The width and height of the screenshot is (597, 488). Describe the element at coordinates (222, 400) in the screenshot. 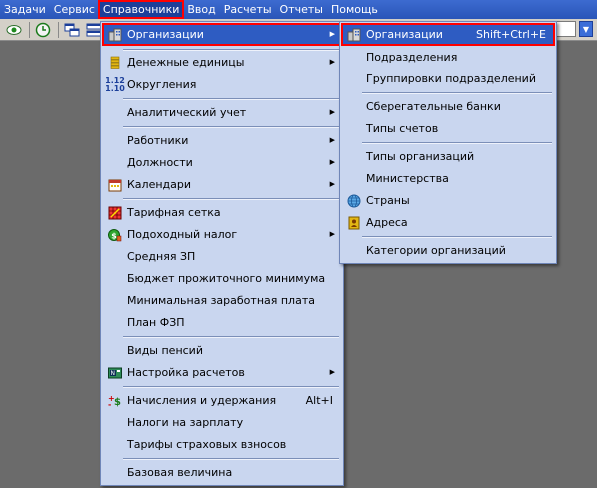

I see `menu-item-accruals: + - $ Начисления и удержания Alt+I` at that location.